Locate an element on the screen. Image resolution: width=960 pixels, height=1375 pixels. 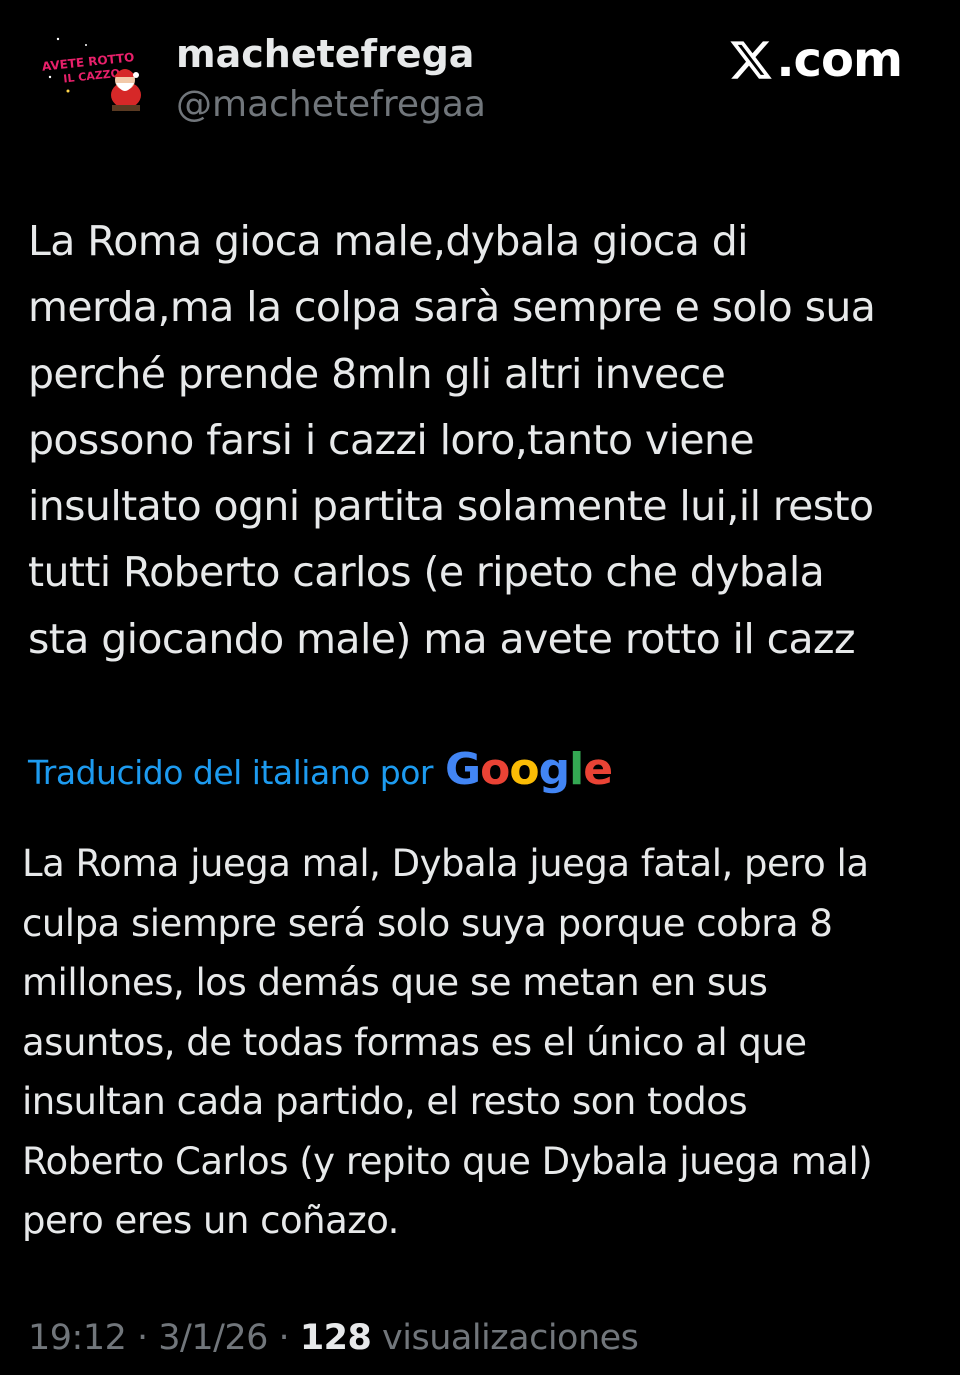
user-handle: @machetefregaa is located at coordinates (331, 105).